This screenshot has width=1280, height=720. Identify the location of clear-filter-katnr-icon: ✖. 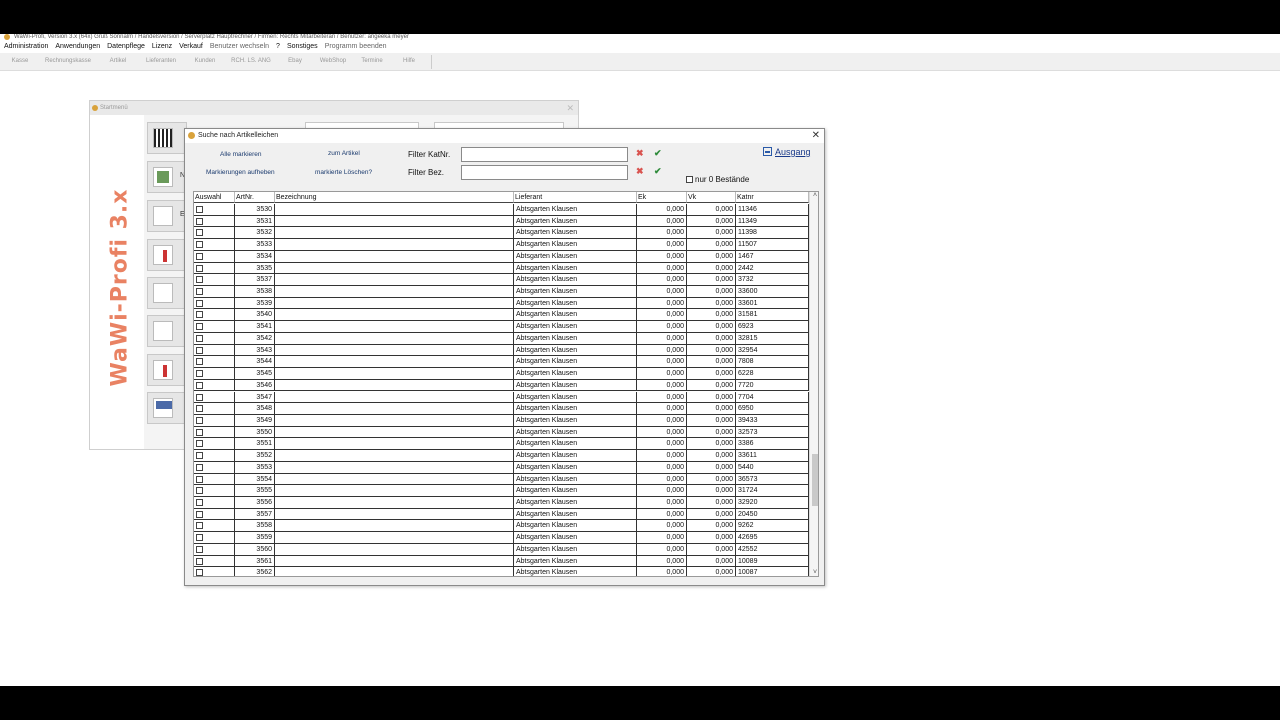
(640, 153).